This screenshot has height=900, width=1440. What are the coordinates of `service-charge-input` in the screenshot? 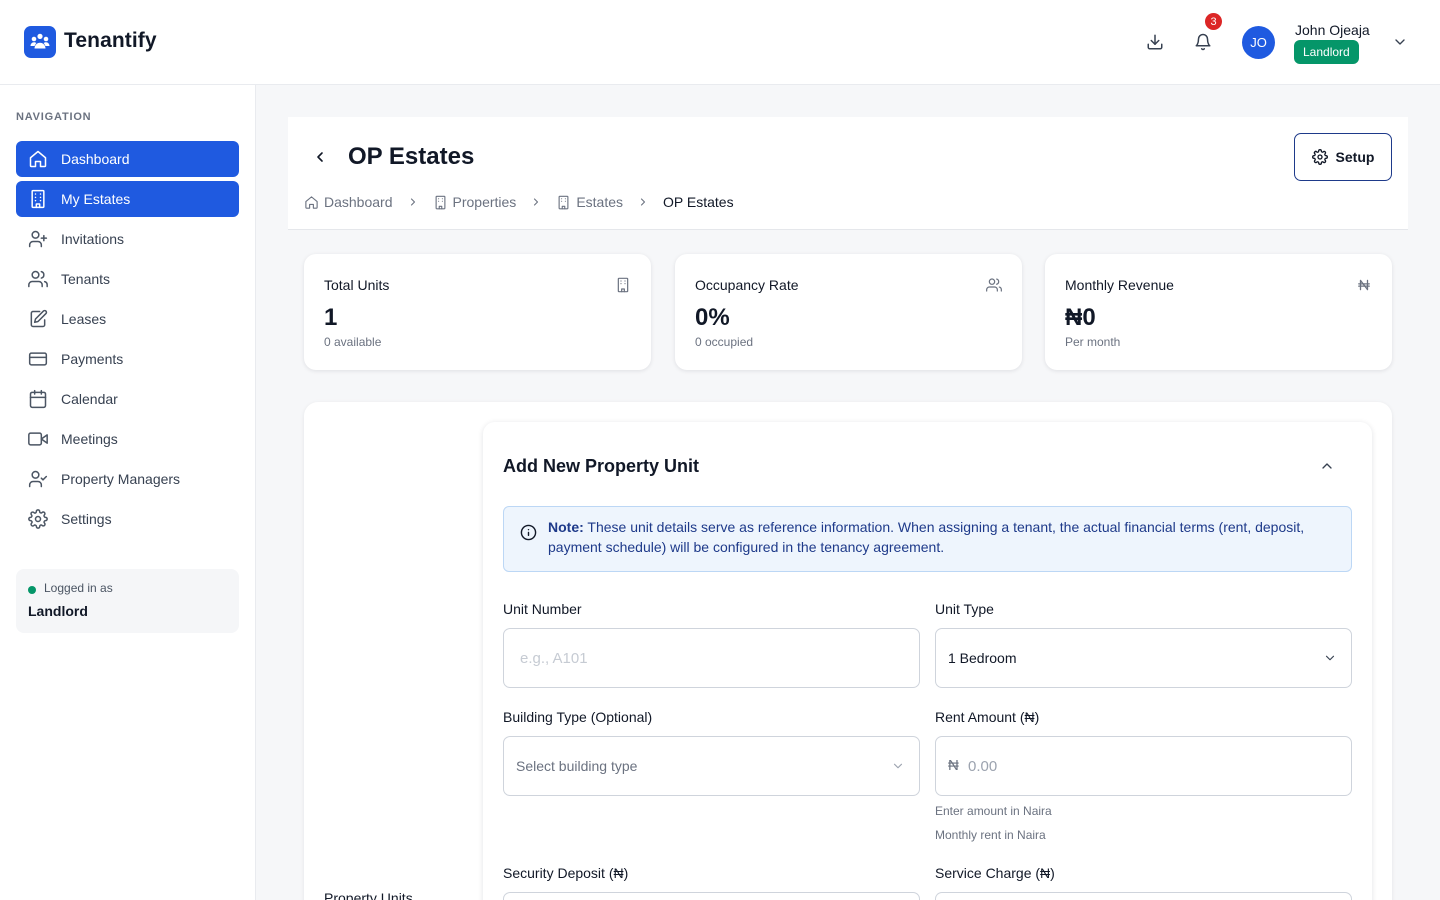 It's located at (1143, 896).